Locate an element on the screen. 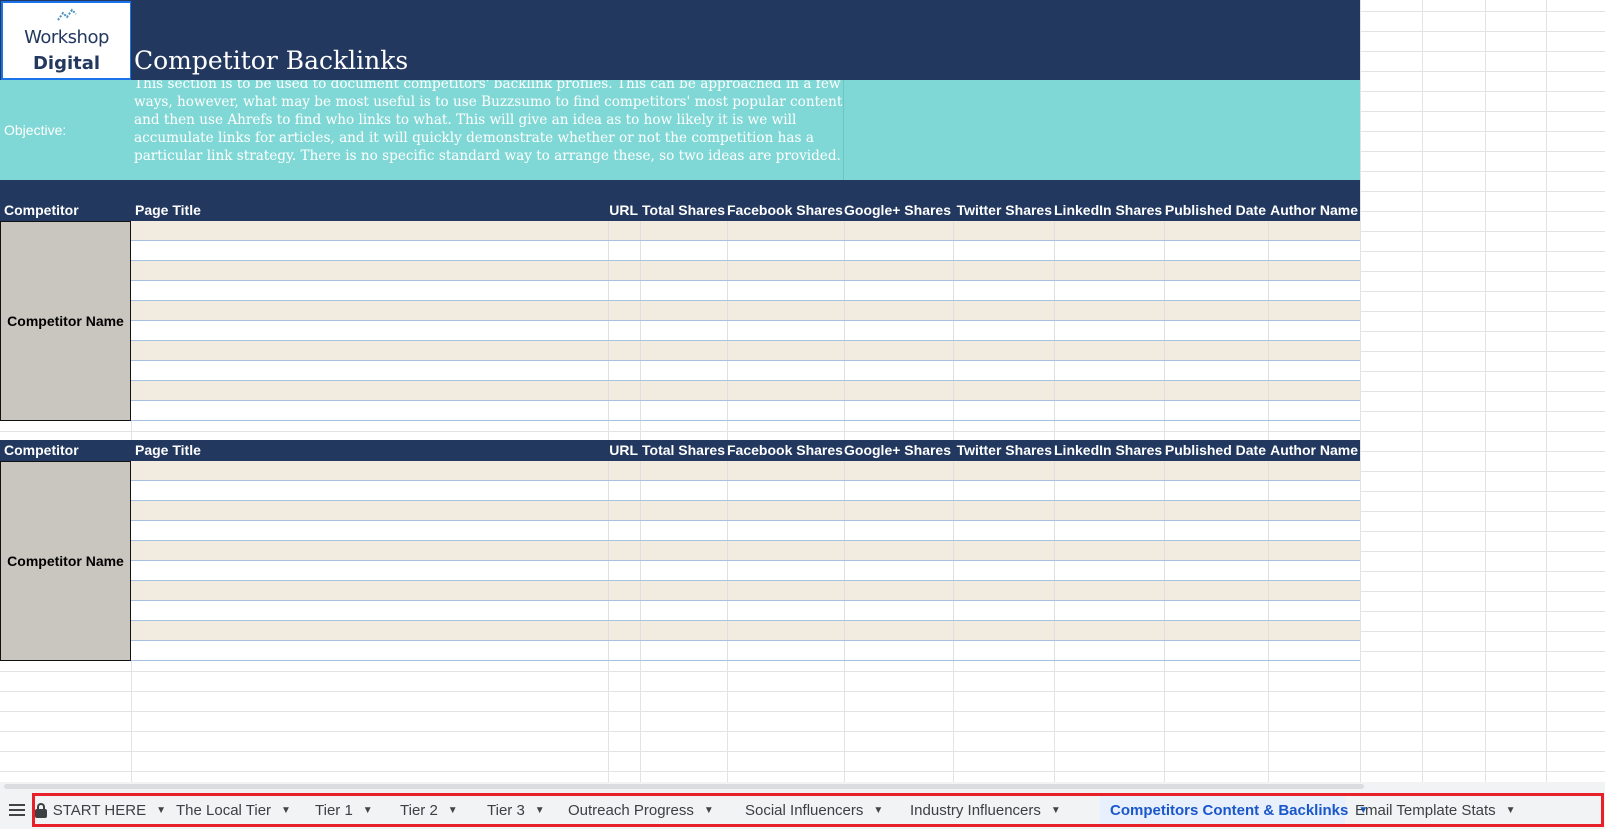  tab-the-local-tier: The Local Tier ▼ is located at coordinates (235, 810).